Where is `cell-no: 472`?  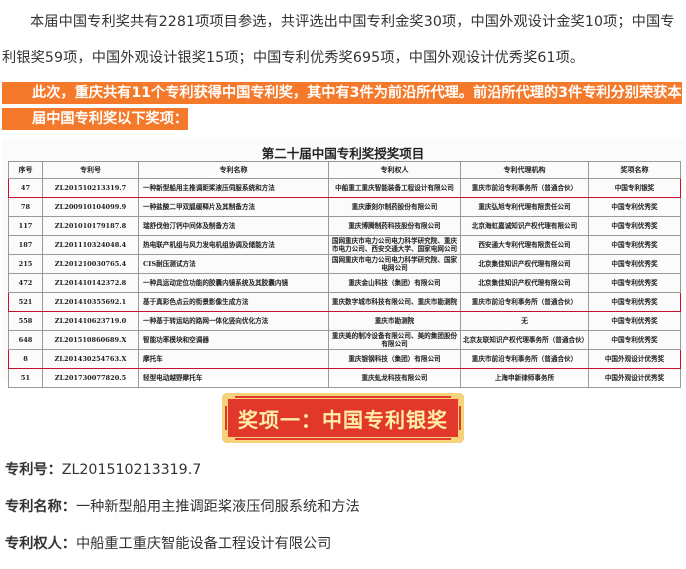 cell-no: 472 is located at coordinates (25, 283).